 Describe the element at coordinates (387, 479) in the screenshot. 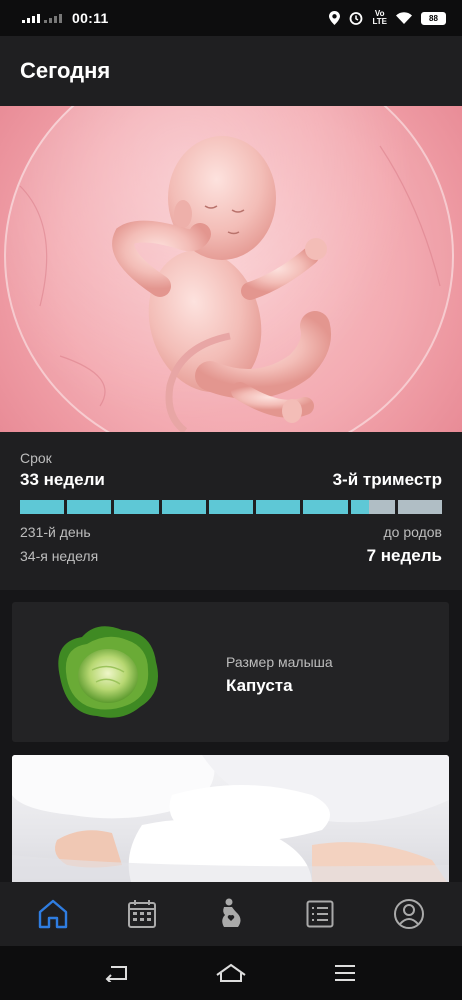

I see `trimester-value: 3-й триместр` at that location.